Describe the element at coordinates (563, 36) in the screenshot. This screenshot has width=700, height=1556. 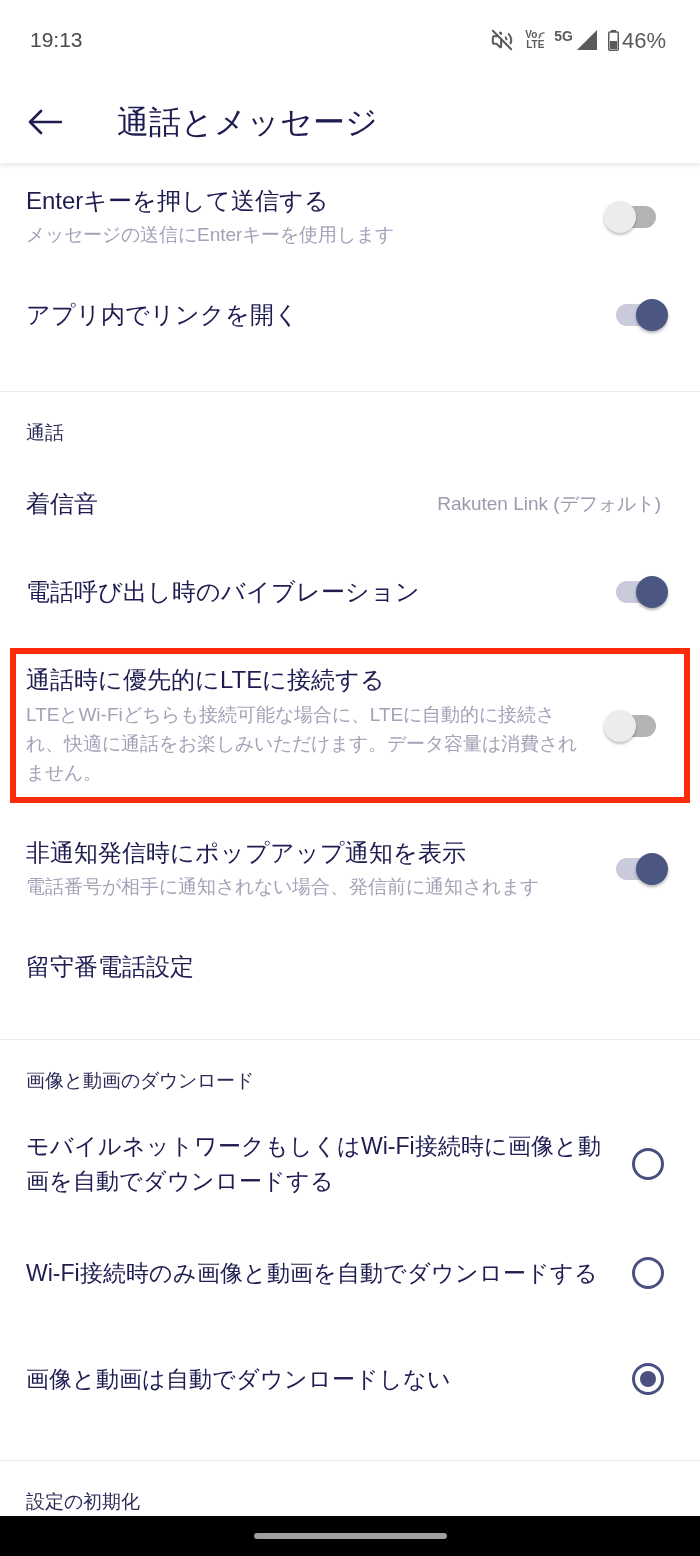
I see `network-label: 5G` at that location.